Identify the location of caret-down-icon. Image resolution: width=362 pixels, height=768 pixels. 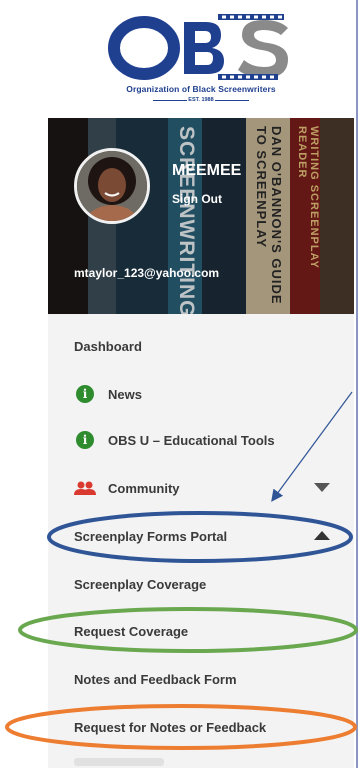
(322, 488).